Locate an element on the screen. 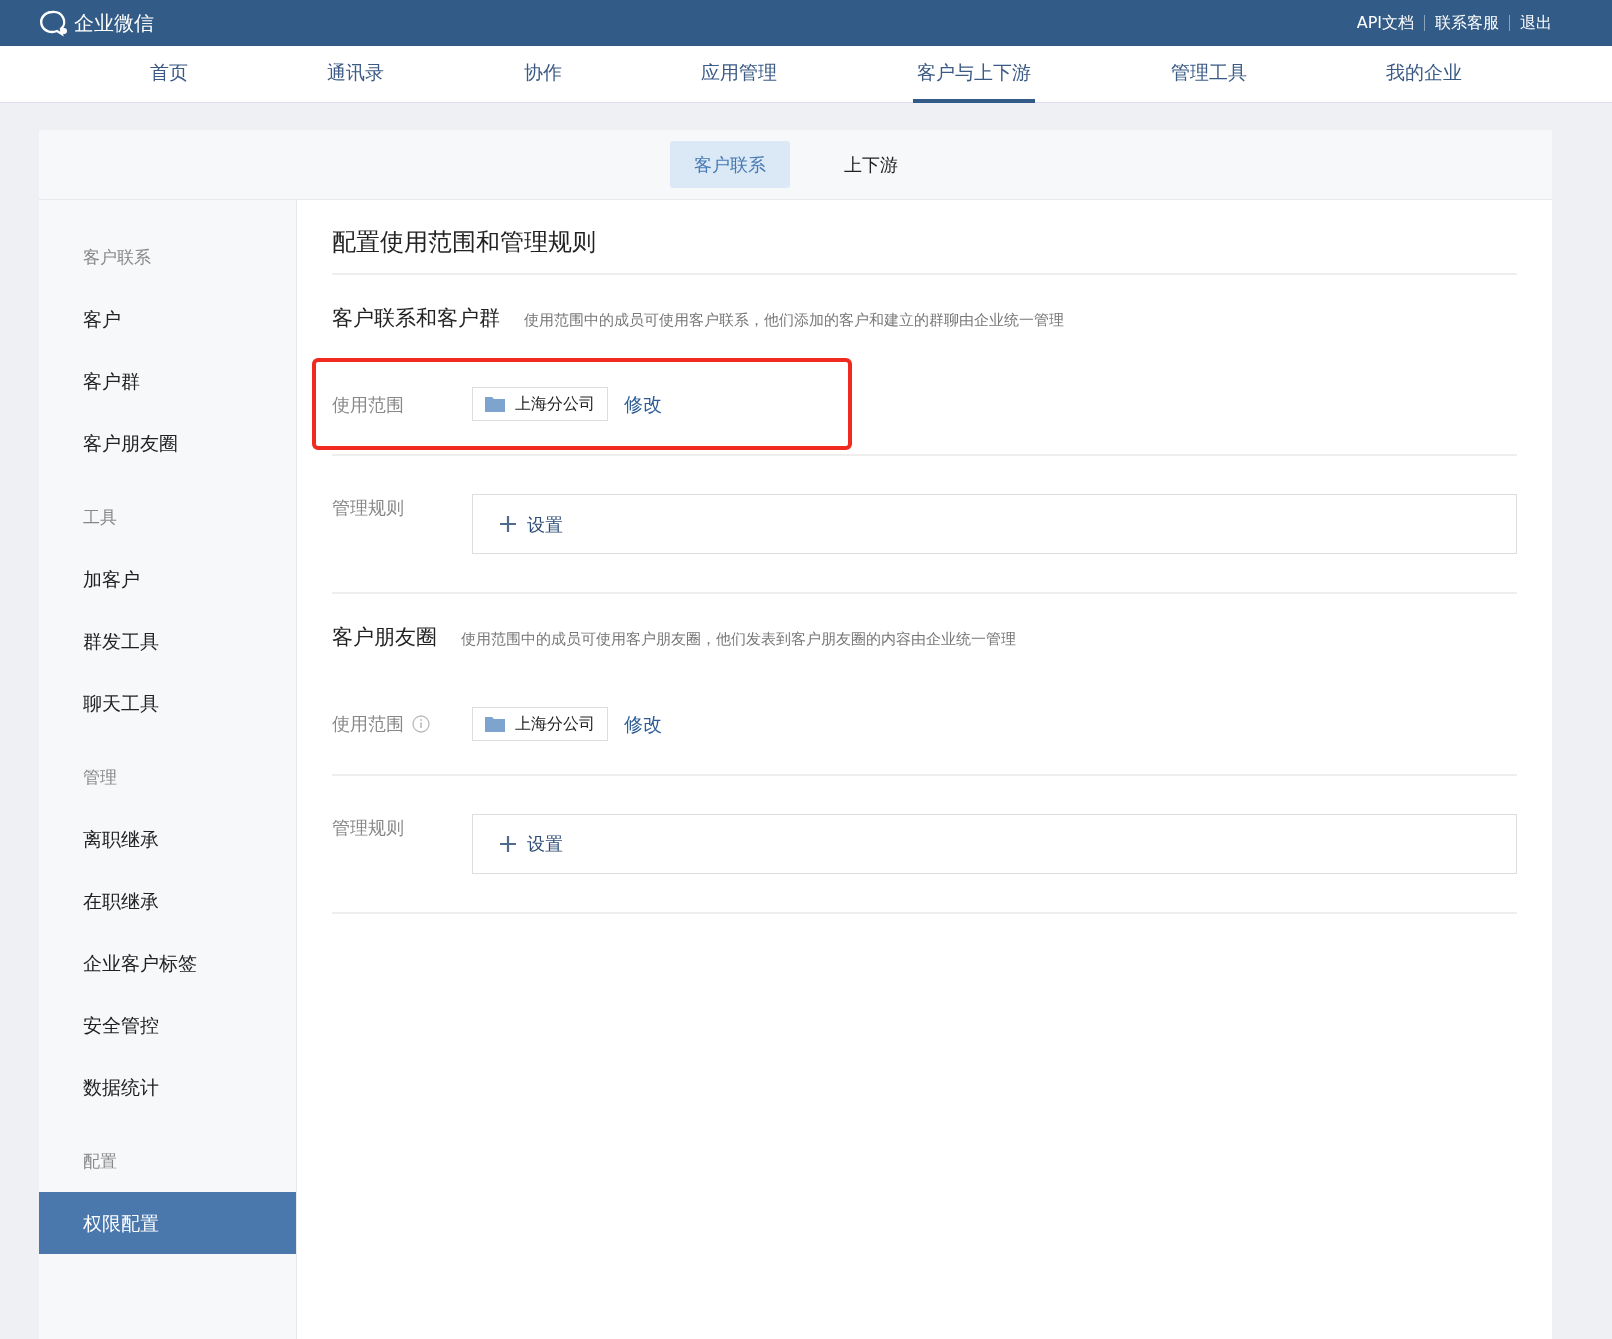 This screenshot has height=1339, width=1612. sidebar-item: 客户朋友圈 is located at coordinates (167, 443).